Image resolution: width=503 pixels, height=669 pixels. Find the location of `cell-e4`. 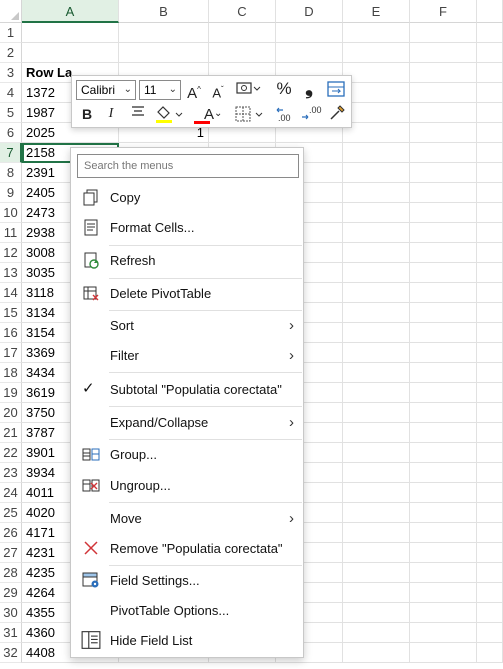

cell-e4 is located at coordinates (376, 93).